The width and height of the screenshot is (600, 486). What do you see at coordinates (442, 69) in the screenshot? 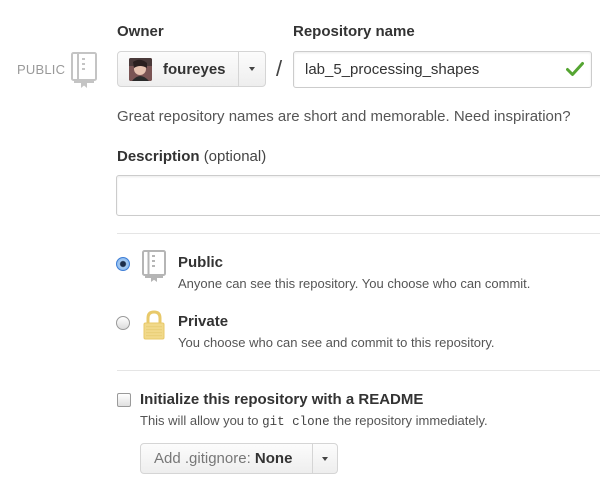
I see `repository-name-input` at bounding box center [442, 69].